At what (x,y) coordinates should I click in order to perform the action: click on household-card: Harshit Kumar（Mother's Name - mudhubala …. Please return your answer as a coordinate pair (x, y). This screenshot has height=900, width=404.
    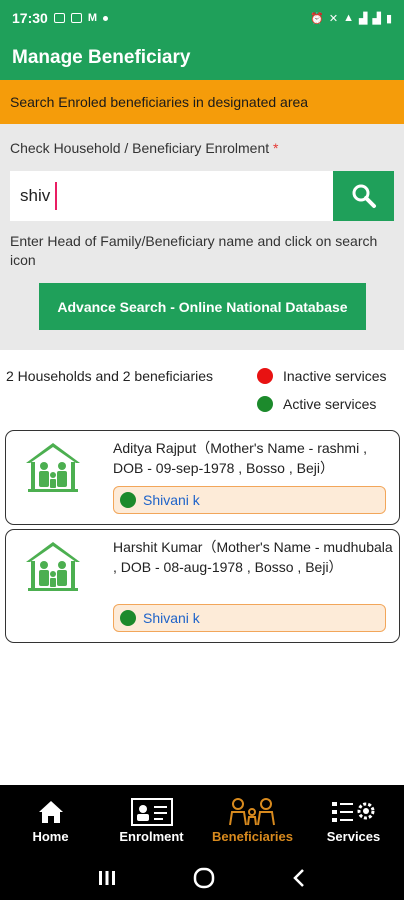
    Looking at the image, I should click on (202, 586).